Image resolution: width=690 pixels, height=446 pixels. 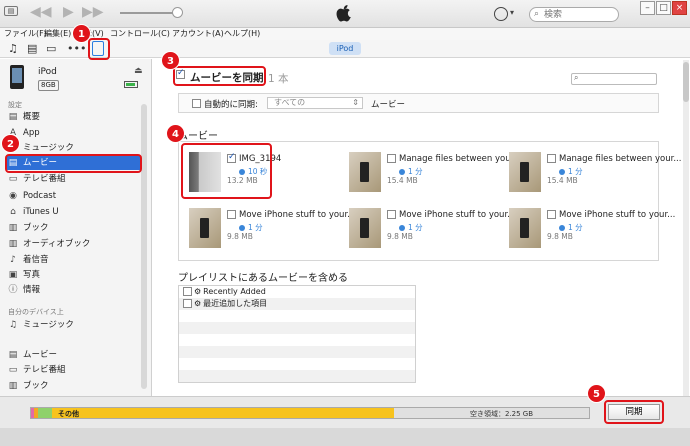 I want to click on close-icon: ×, so click(x=679, y=8).